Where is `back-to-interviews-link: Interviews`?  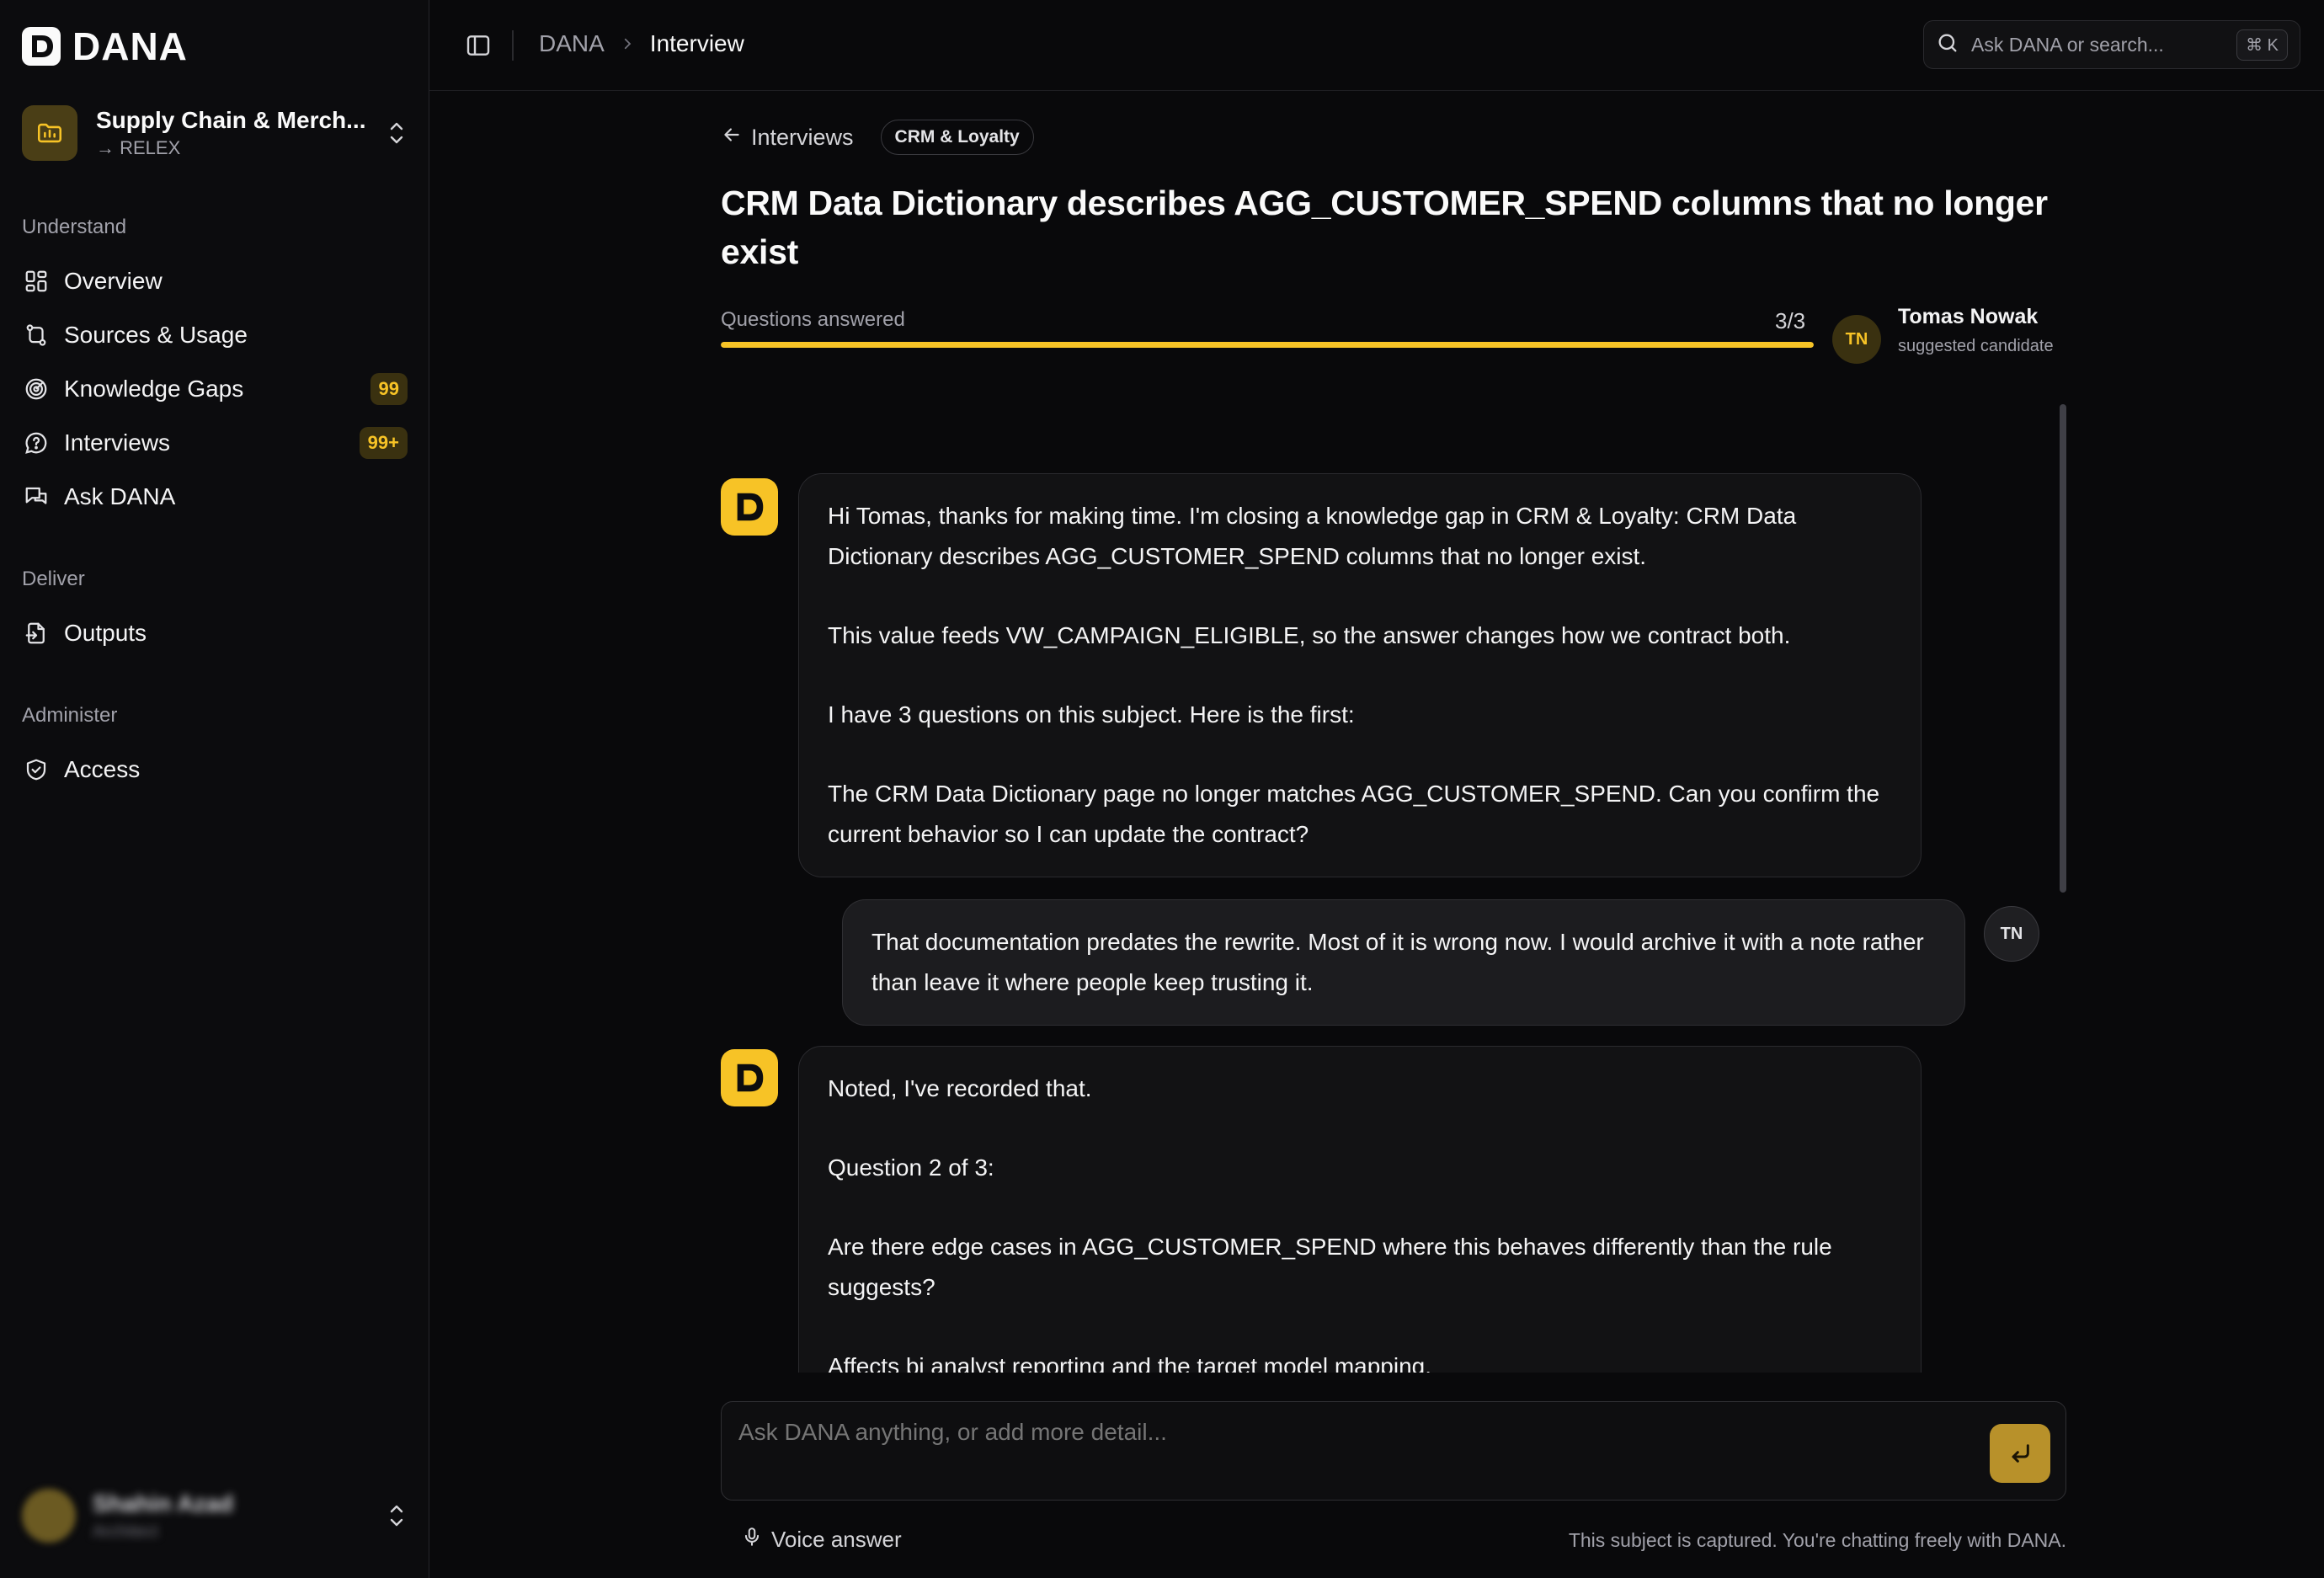
back-to-interviews-link: Interviews is located at coordinates (787, 138).